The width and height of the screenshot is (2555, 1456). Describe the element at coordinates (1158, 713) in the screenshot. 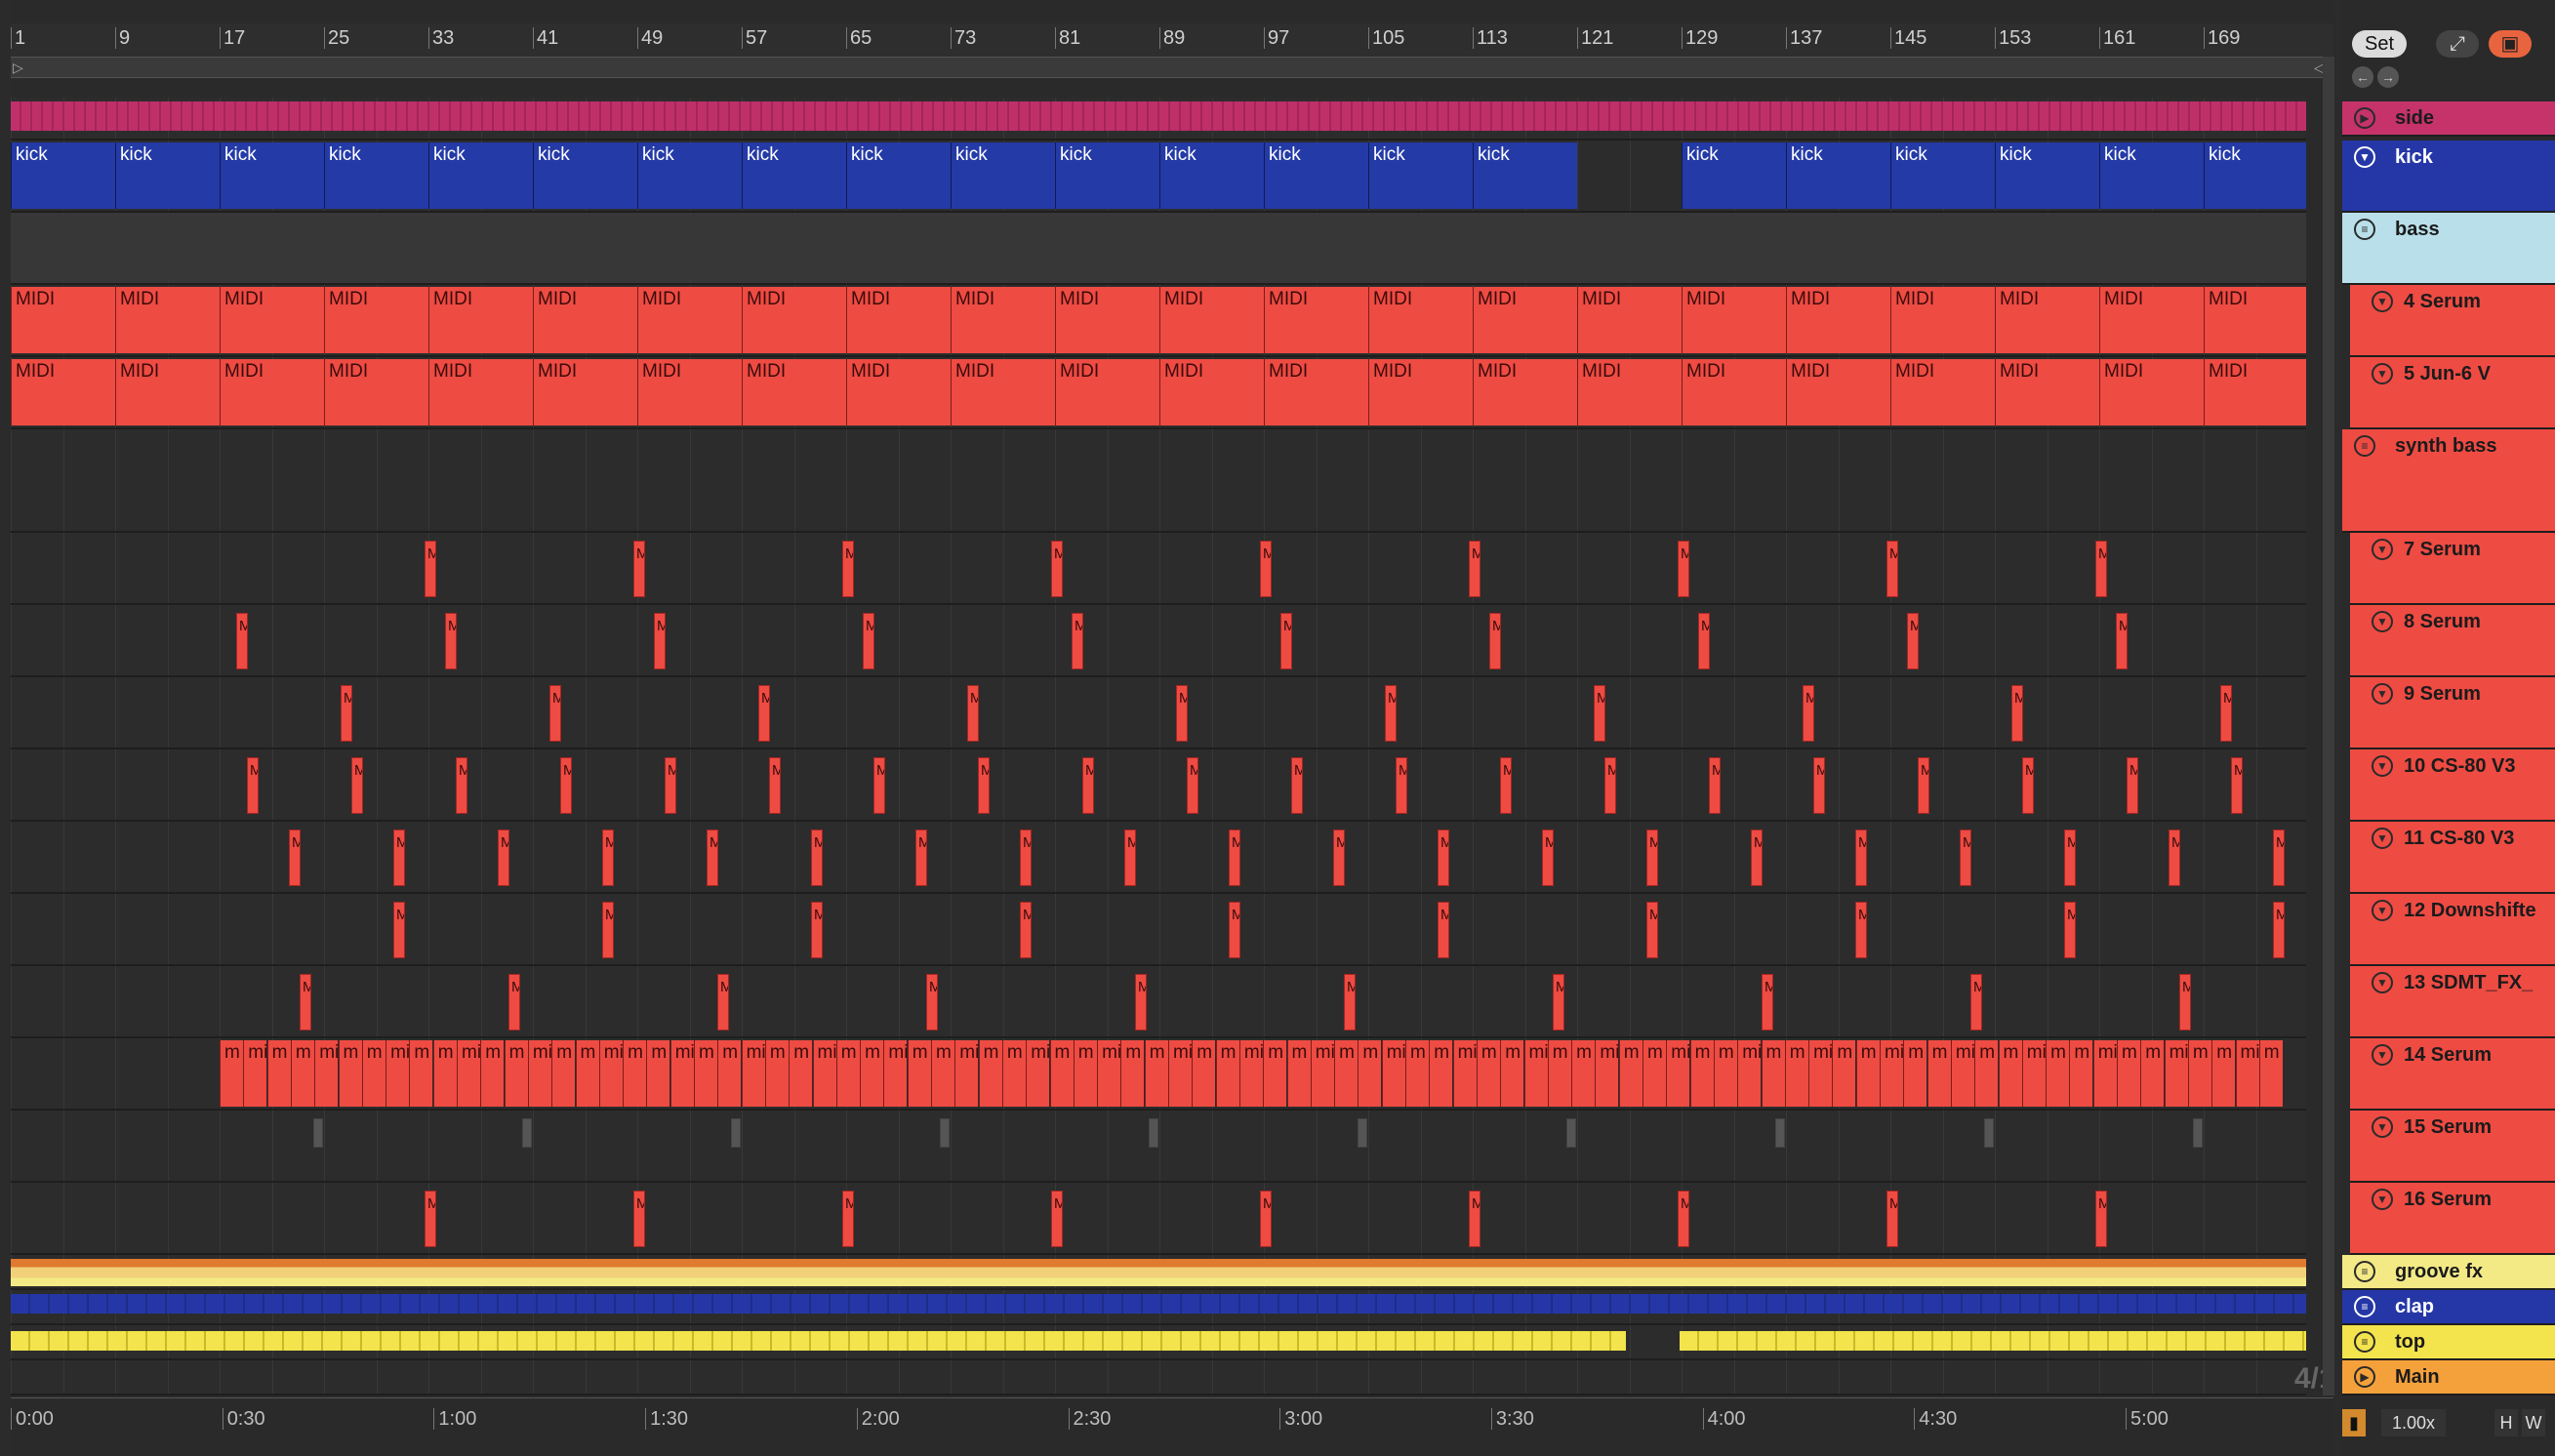

I see `track-lane: MMMMMMMMMM` at that location.